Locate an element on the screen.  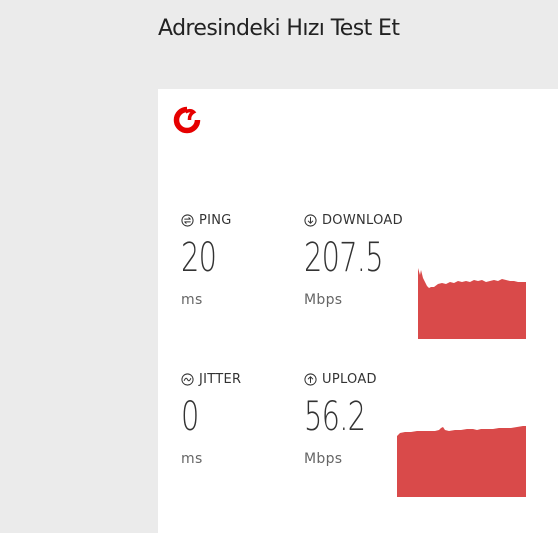
upload-header: UPLOAD is located at coordinates (346, 379).